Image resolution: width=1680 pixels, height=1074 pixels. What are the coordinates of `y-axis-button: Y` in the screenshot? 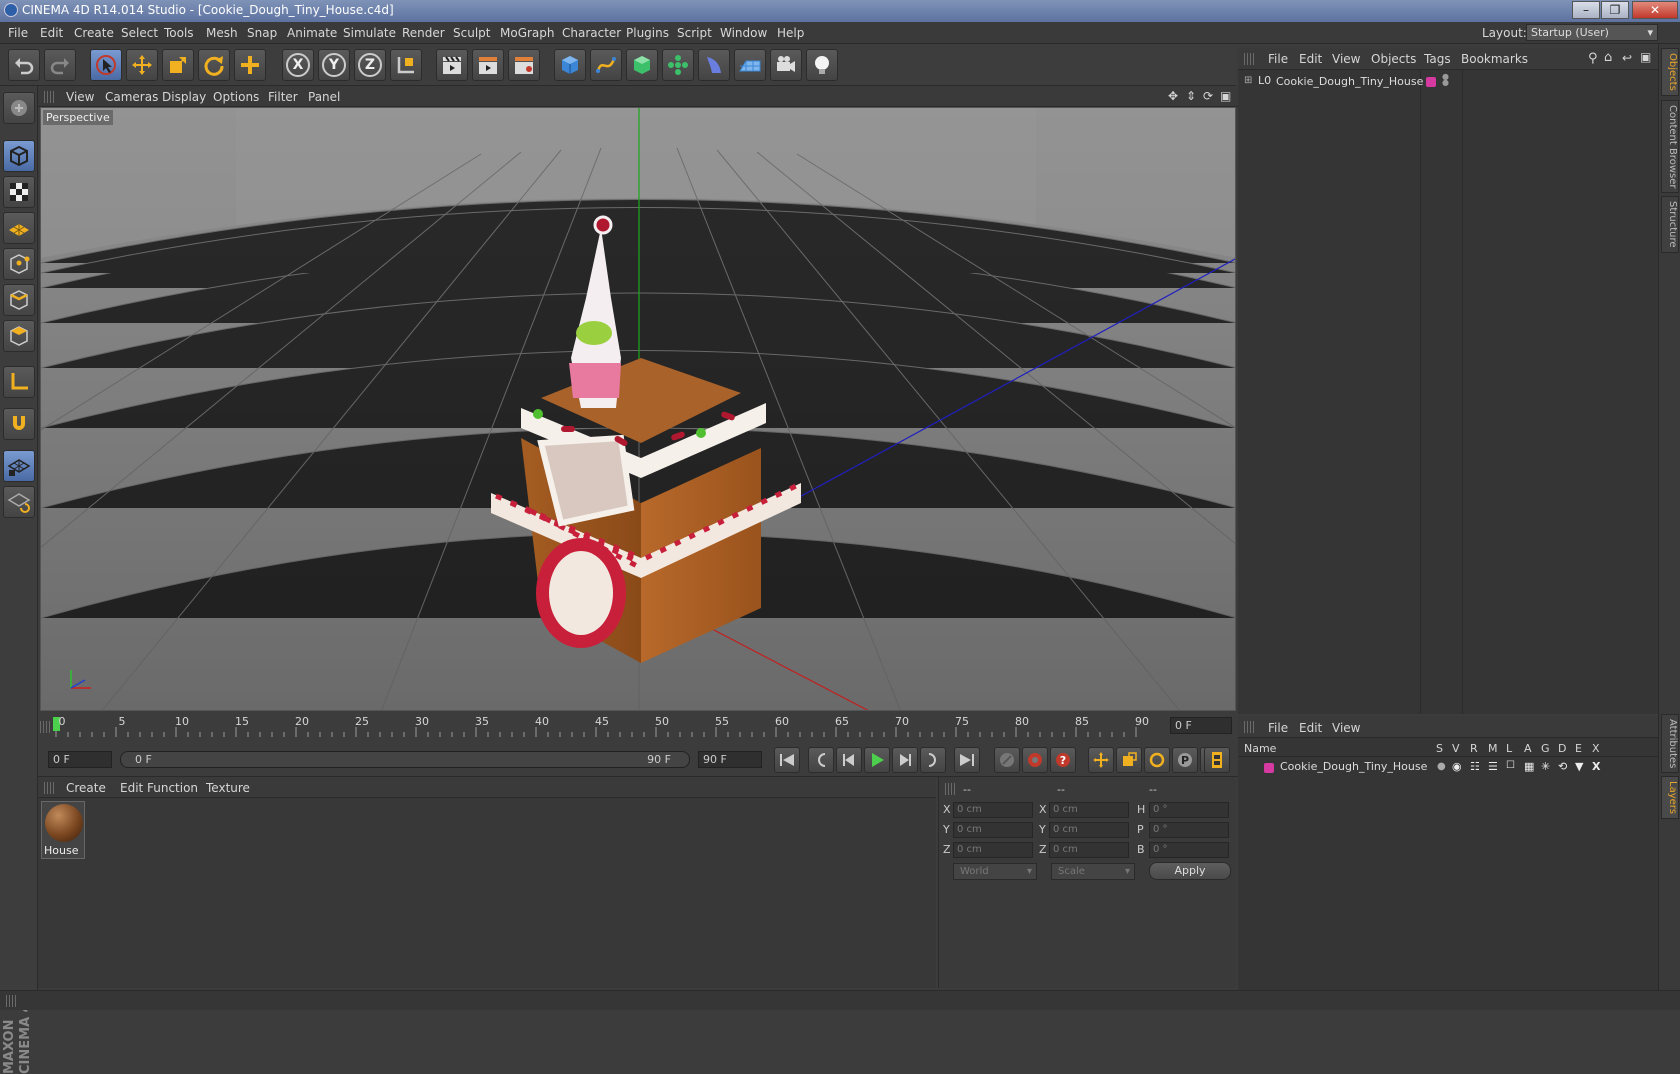 It's located at (334, 65).